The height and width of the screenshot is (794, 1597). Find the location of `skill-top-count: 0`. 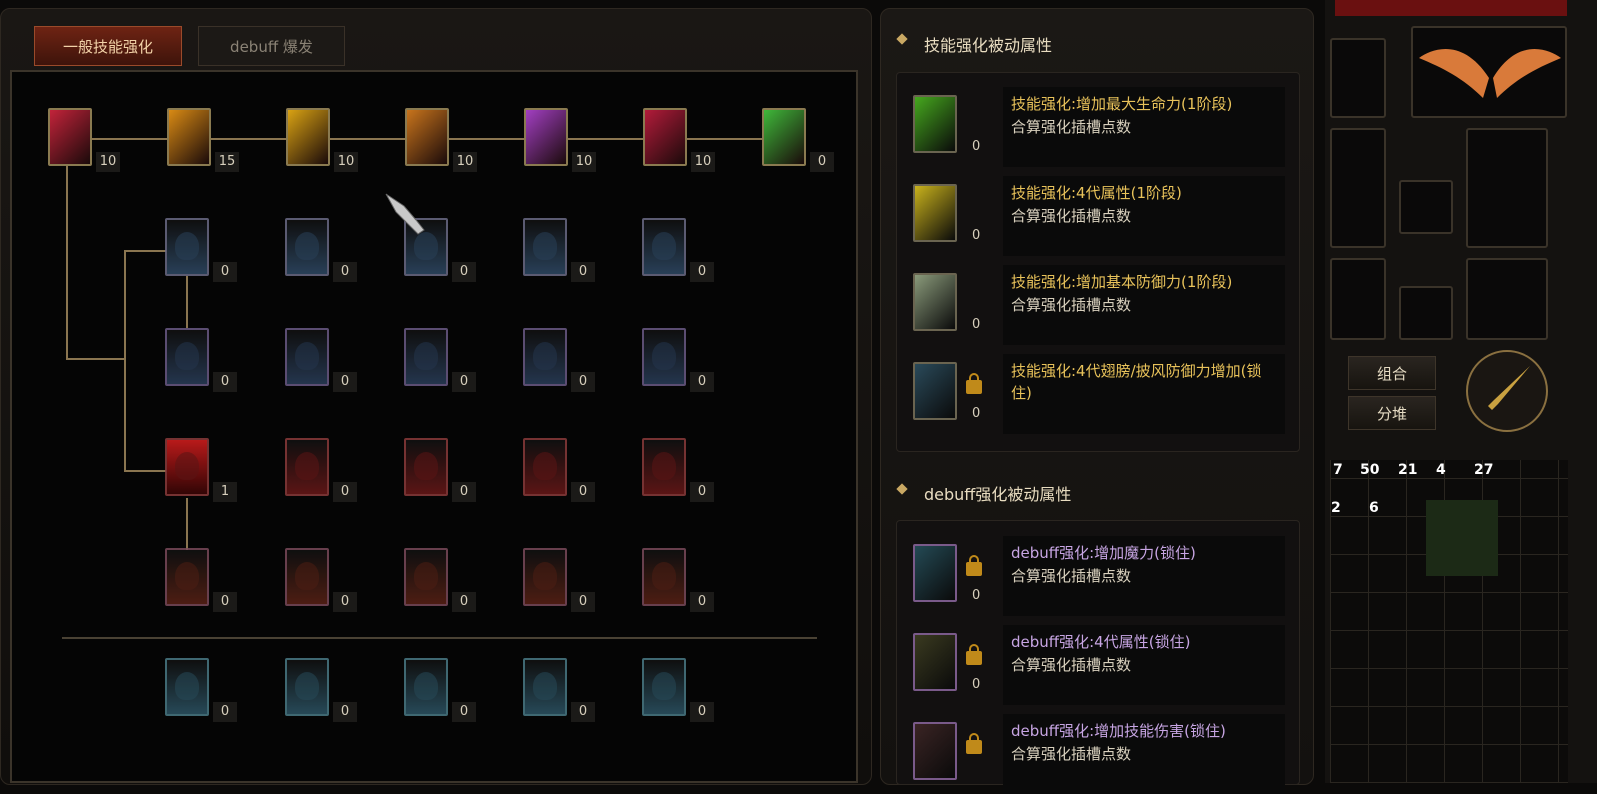

skill-top-count: 0 is located at coordinates (822, 162).